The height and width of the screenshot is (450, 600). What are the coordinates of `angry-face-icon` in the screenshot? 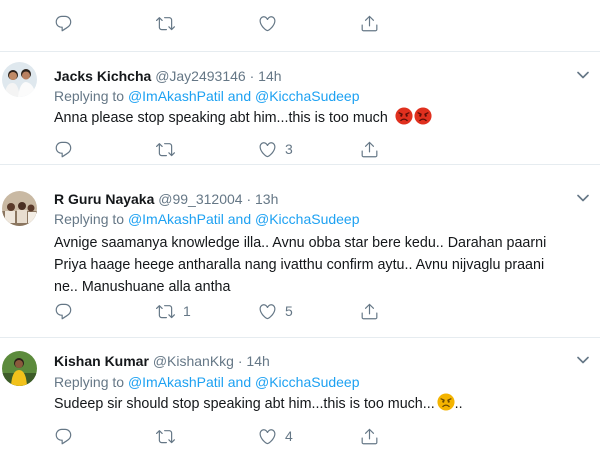 It's located at (446, 402).